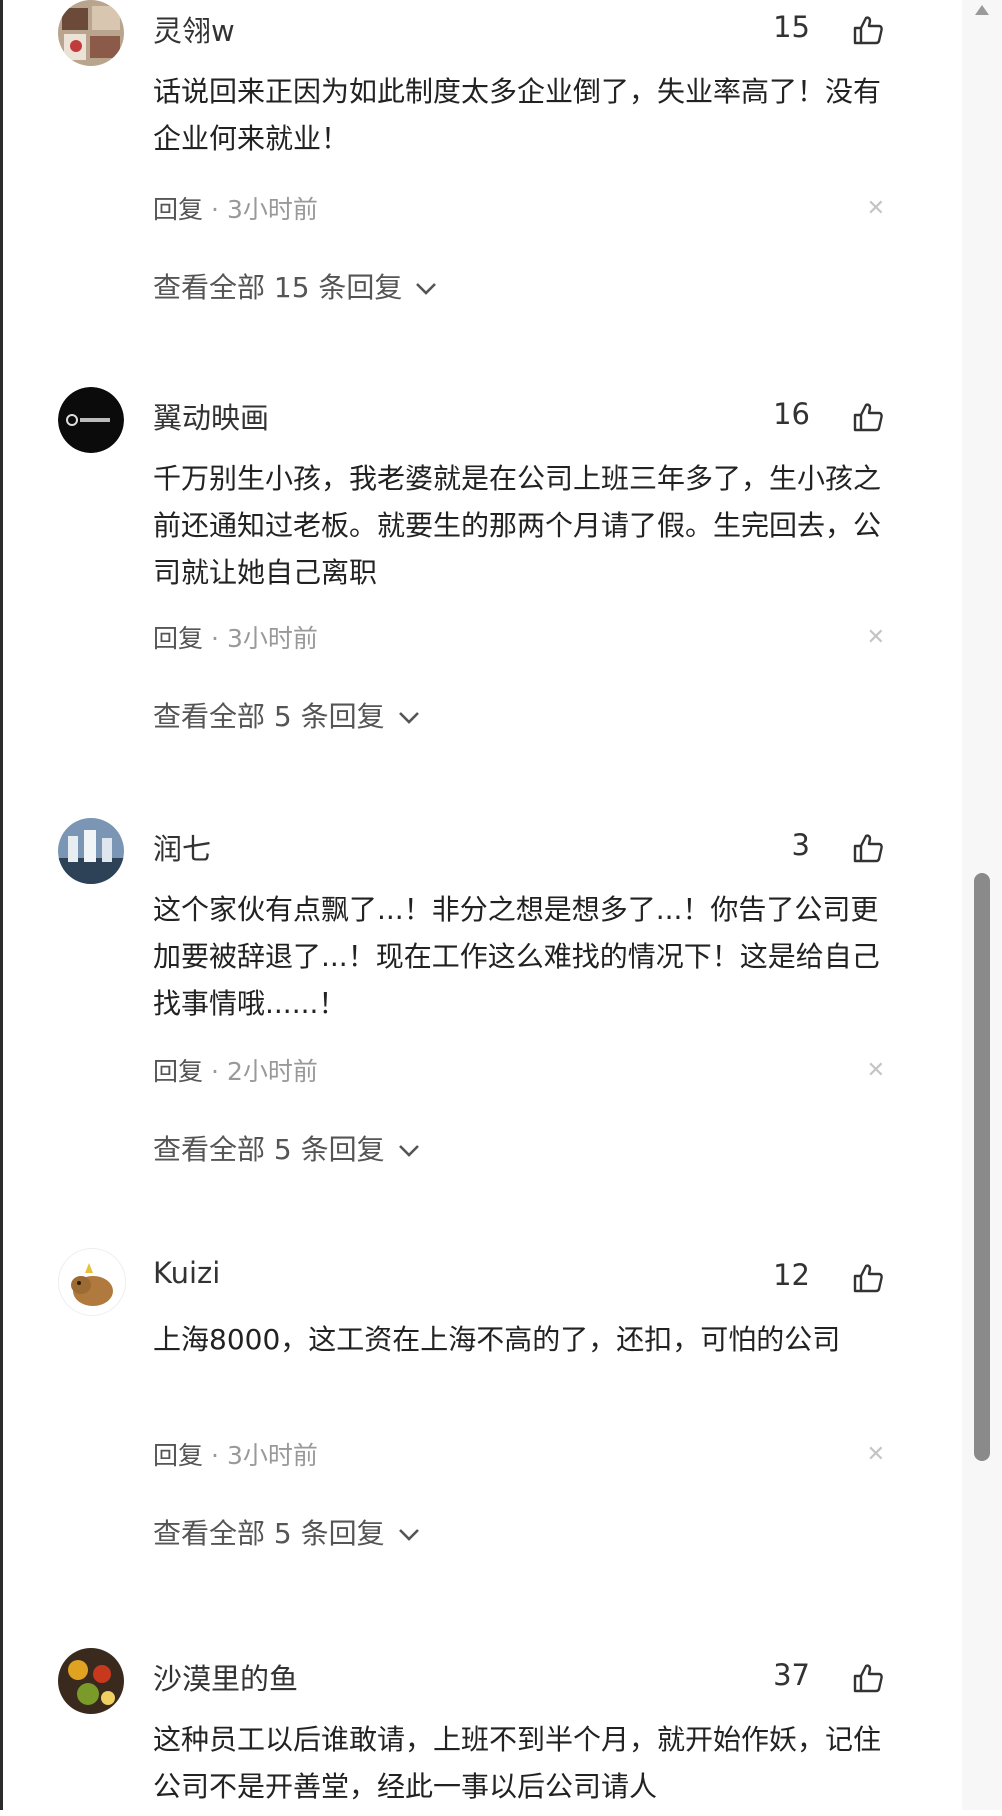 The image size is (1002, 1816). What do you see at coordinates (791, 414) in the screenshot?
I see `like-count: 16` at bounding box center [791, 414].